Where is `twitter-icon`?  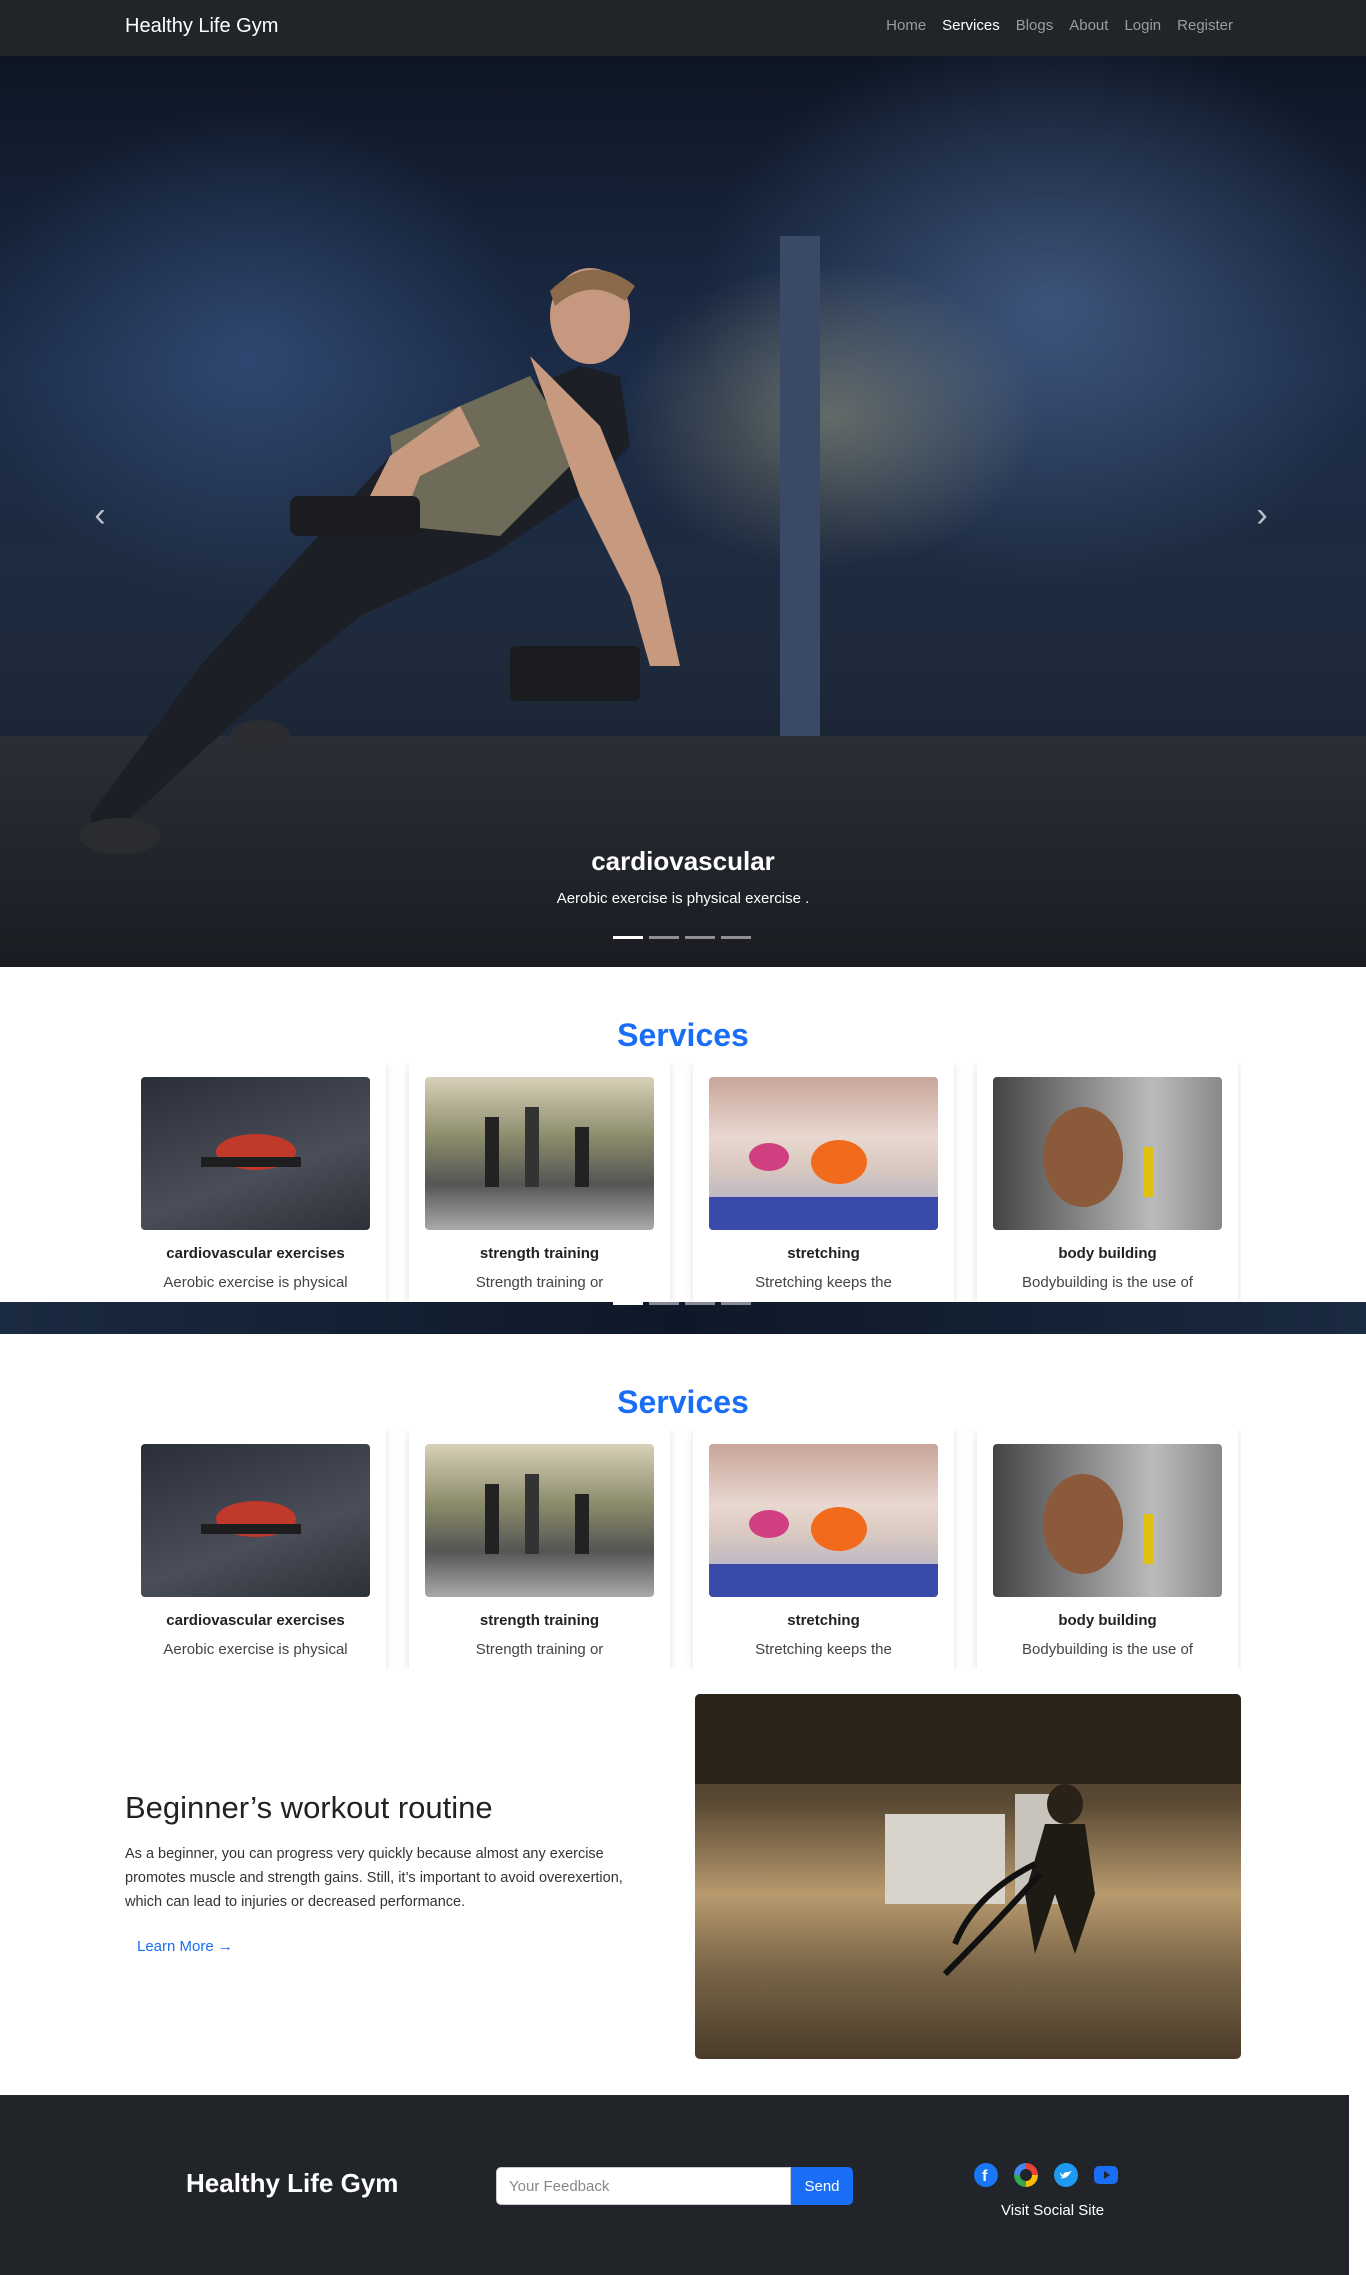 twitter-icon is located at coordinates (1066, 2175).